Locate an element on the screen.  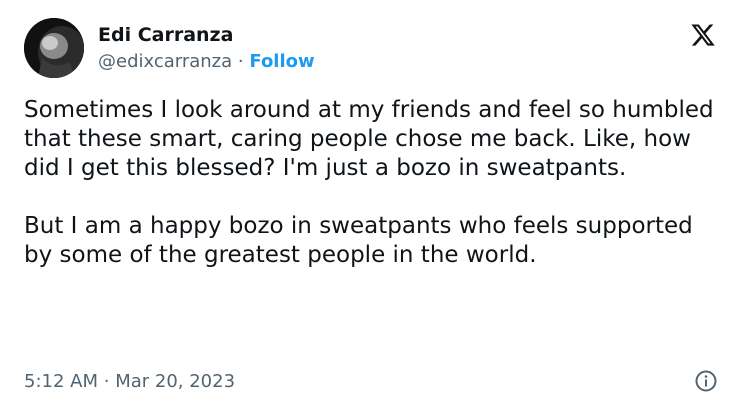
x-logo-icon is located at coordinates (703, 35).